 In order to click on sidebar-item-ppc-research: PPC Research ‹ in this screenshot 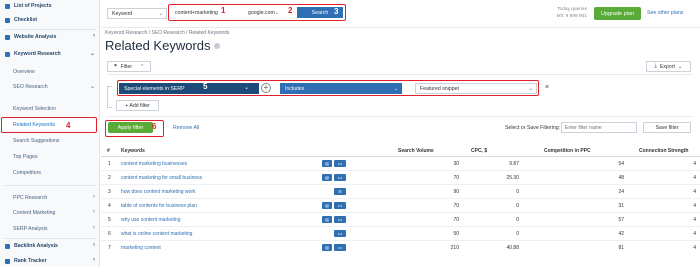, I will do `click(50, 198)`.